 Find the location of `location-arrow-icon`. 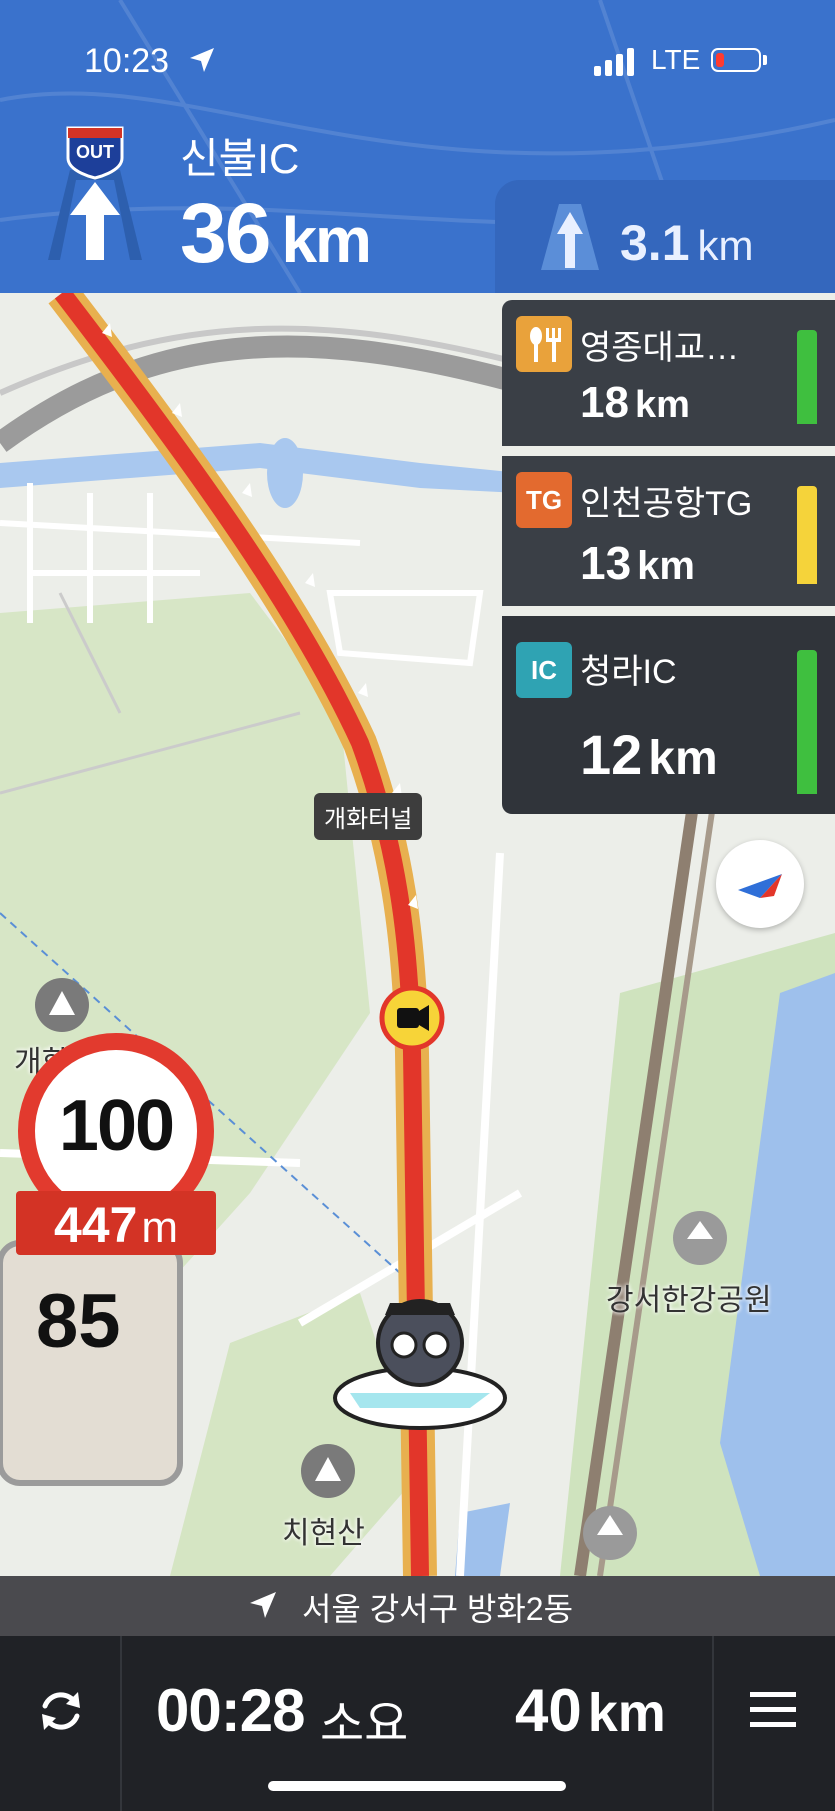

location-arrow-icon is located at coordinates (202, 60).